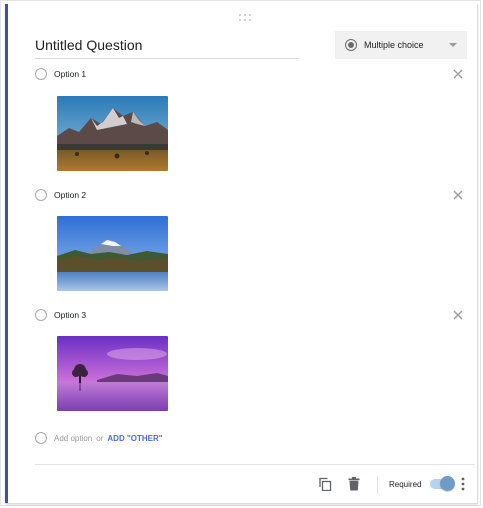 The height and width of the screenshot is (508, 483). I want to click on option-row-1: Option 1, so click(250, 74).